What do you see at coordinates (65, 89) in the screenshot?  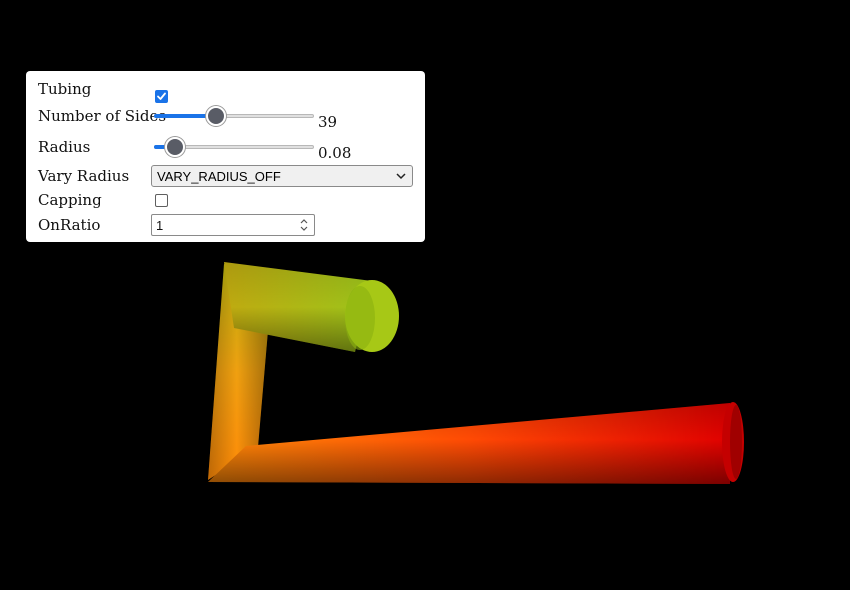 I see `tubing-label: Tubing` at bounding box center [65, 89].